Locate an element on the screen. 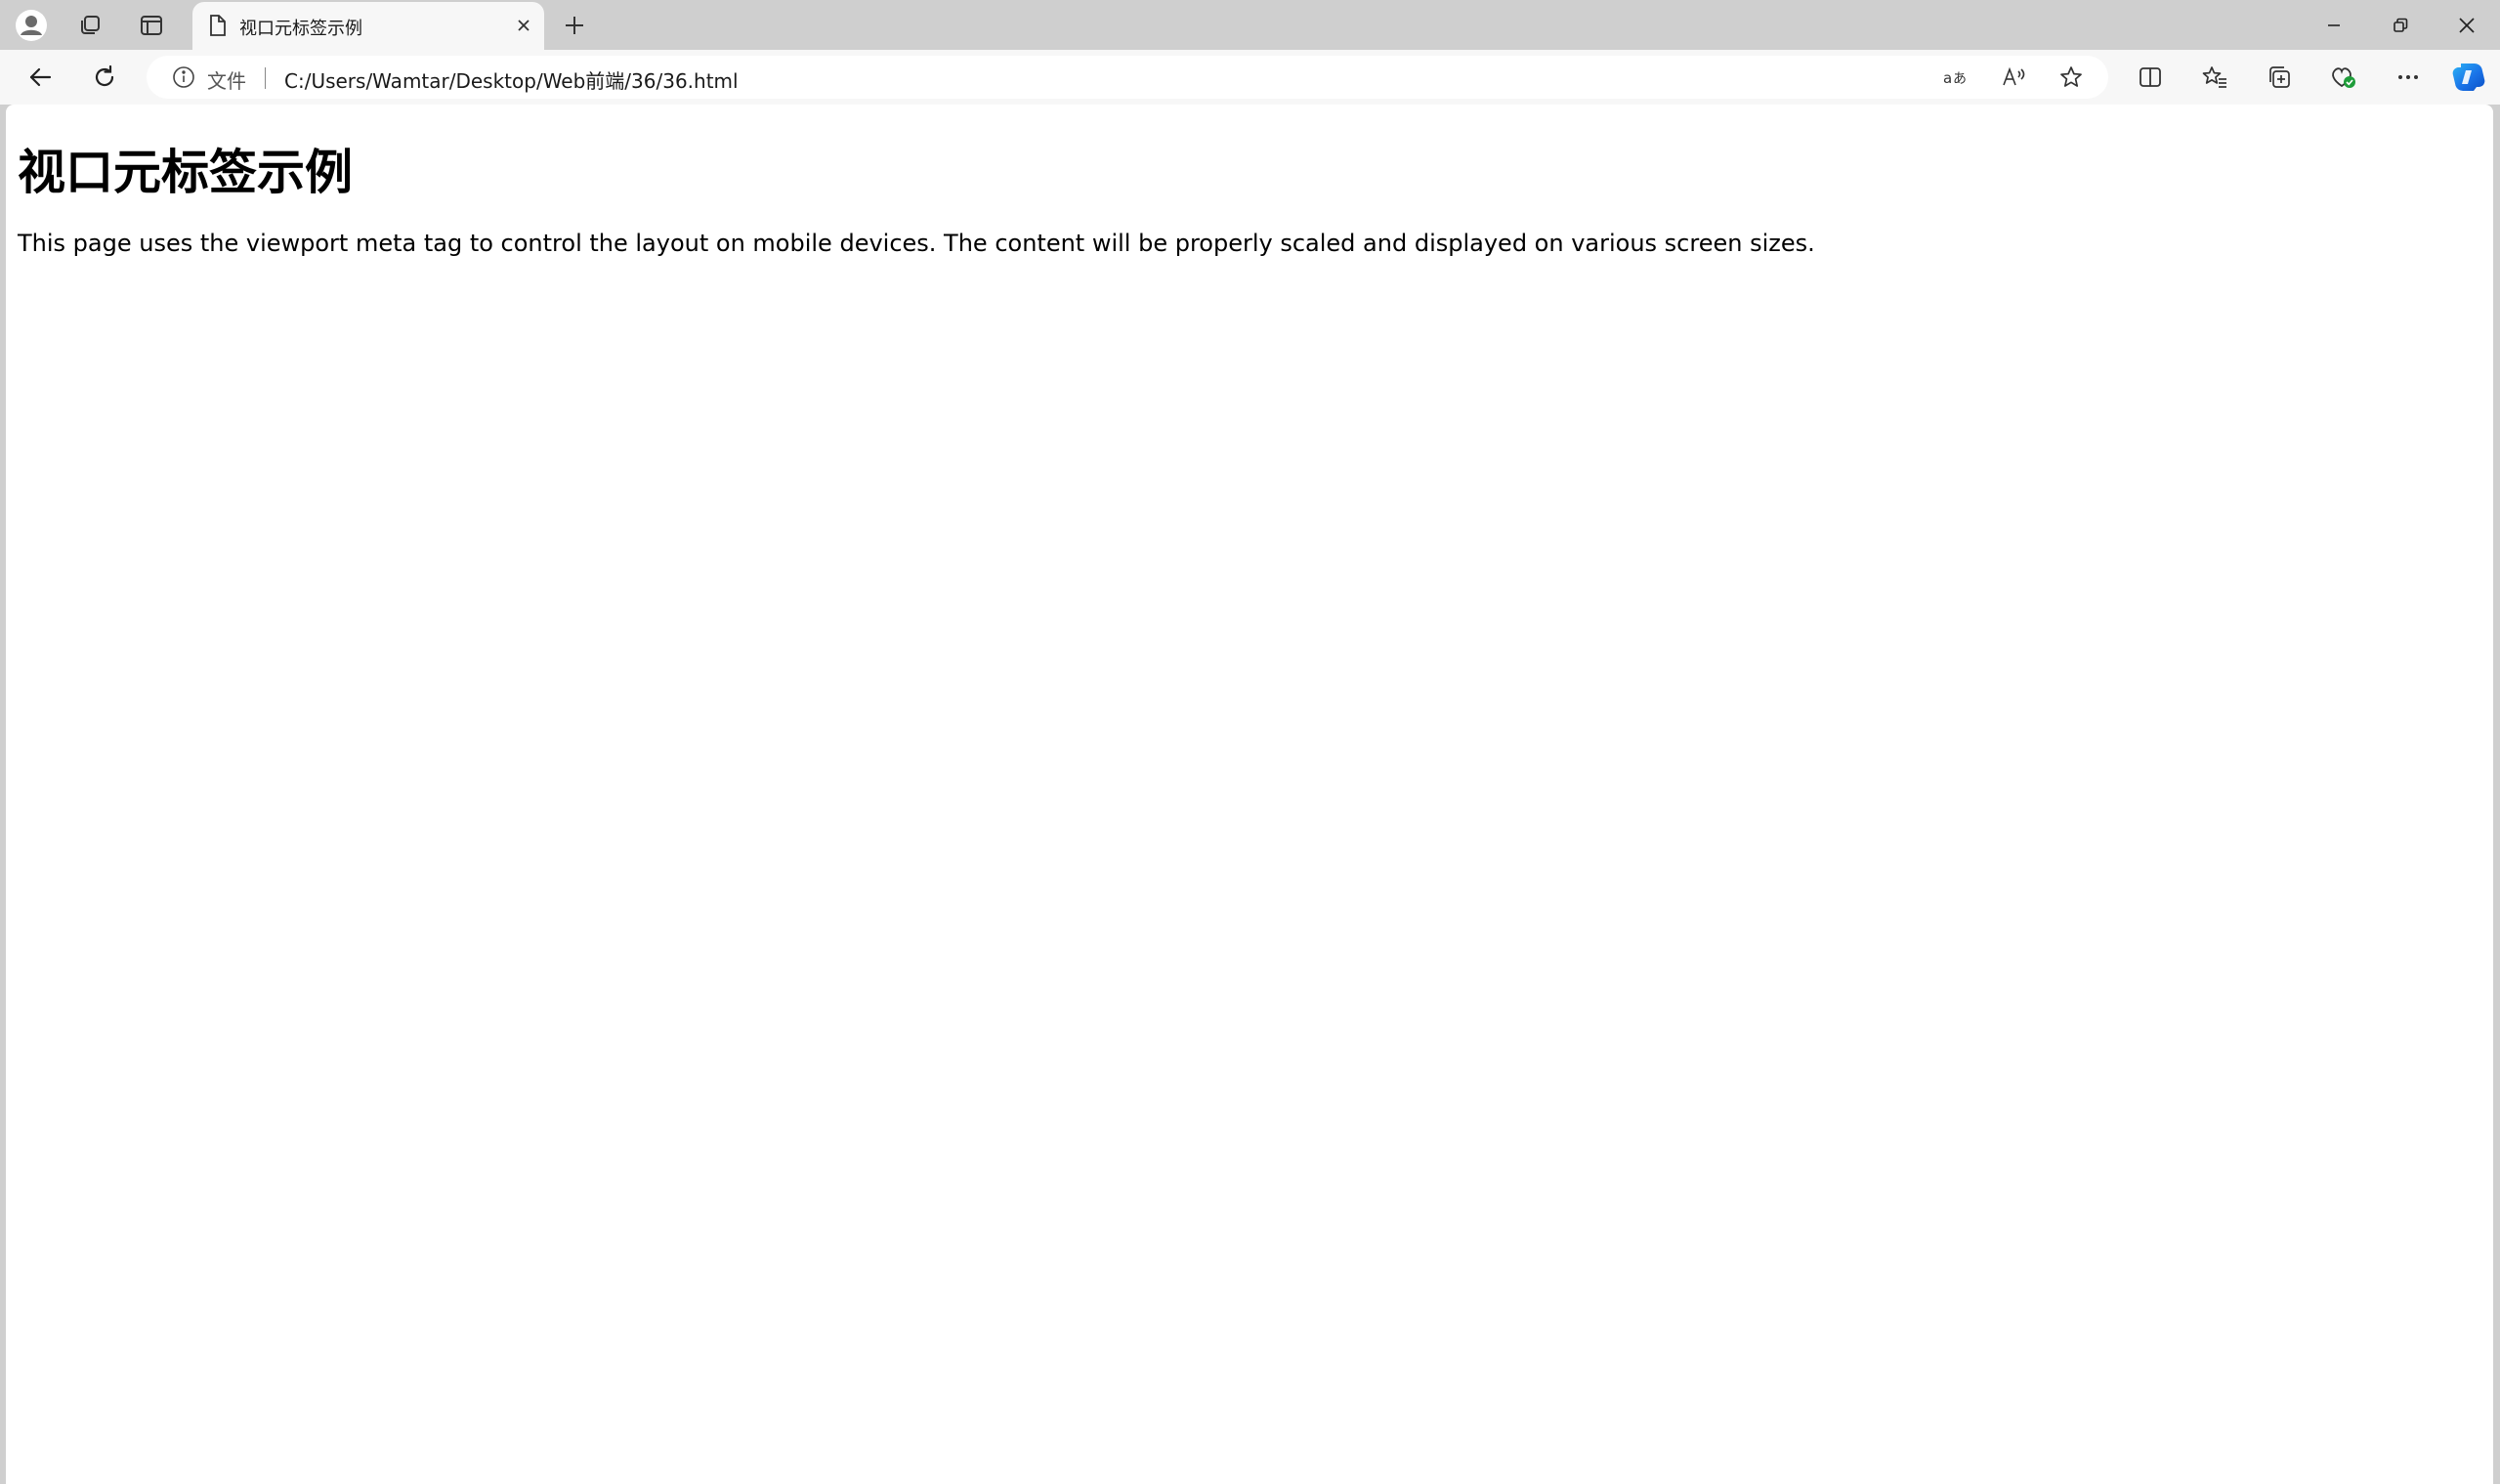 The width and height of the screenshot is (2500, 1484). workspaces-button is located at coordinates (89, 26).